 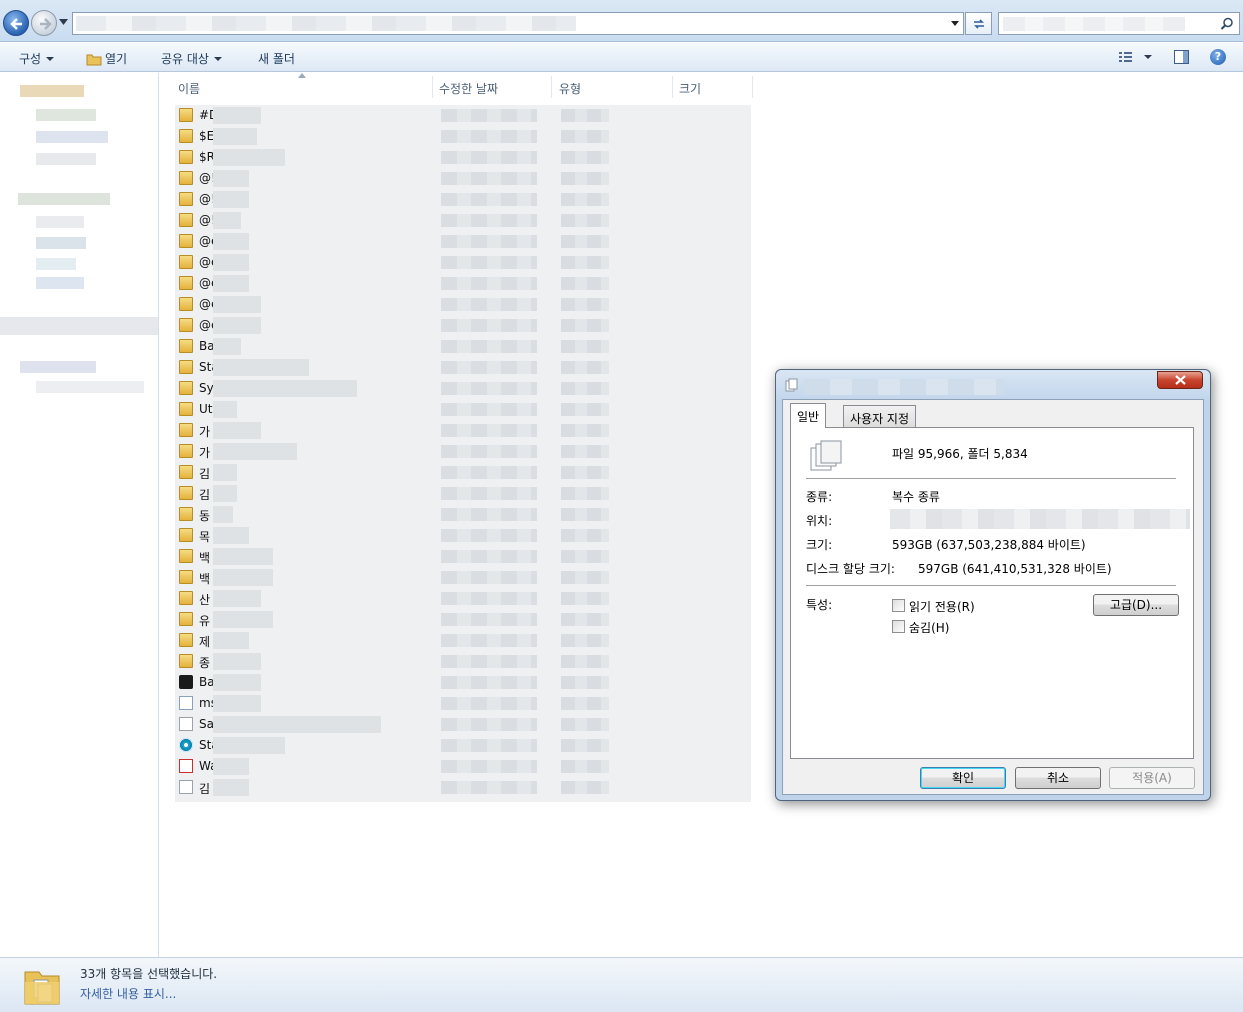 What do you see at coordinates (463, 157) in the screenshot?
I see `file-row: $R` at bounding box center [463, 157].